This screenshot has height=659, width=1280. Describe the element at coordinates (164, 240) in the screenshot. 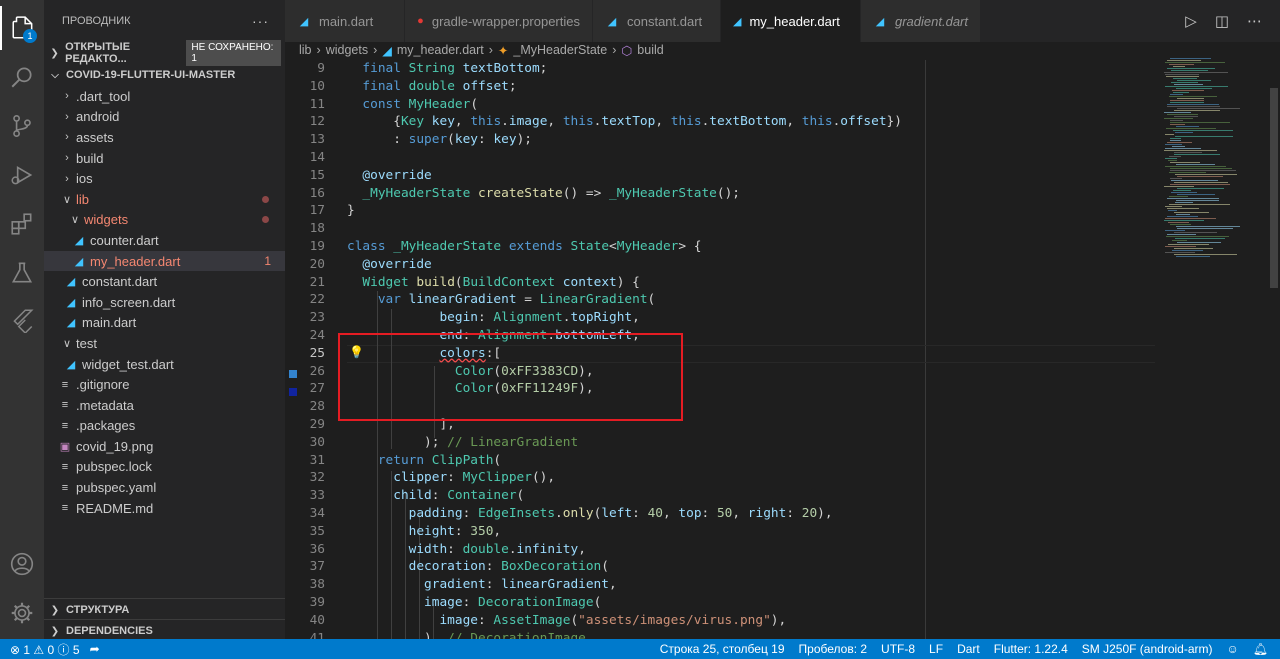

I see `tree-file-counter: ◢ counter.dart` at that location.